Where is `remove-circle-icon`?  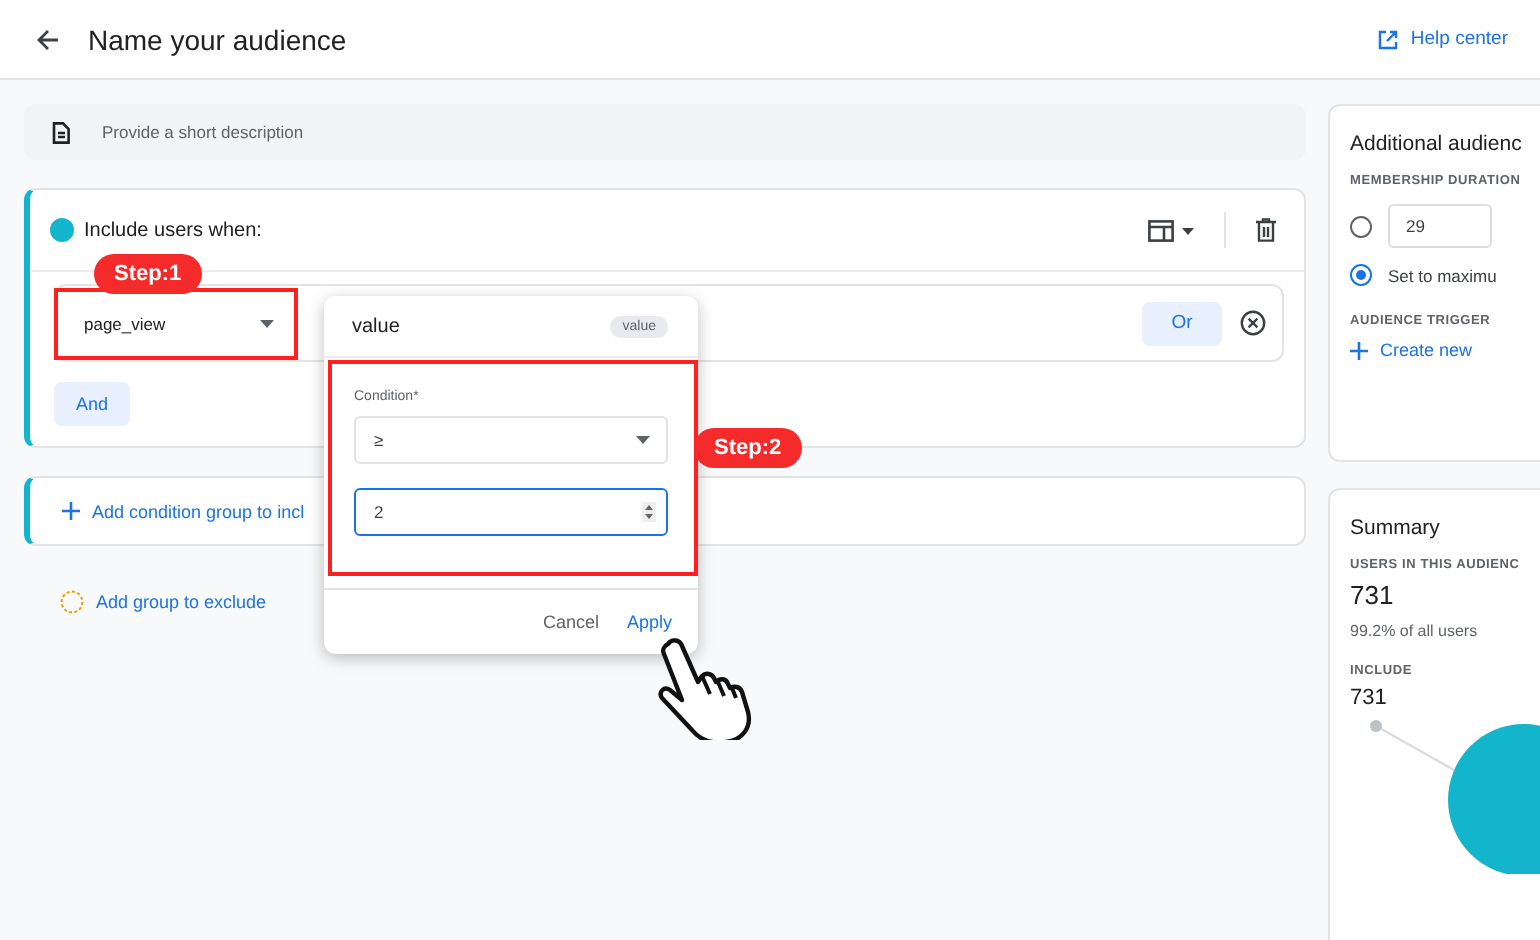
remove-circle-icon is located at coordinates (1253, 323).